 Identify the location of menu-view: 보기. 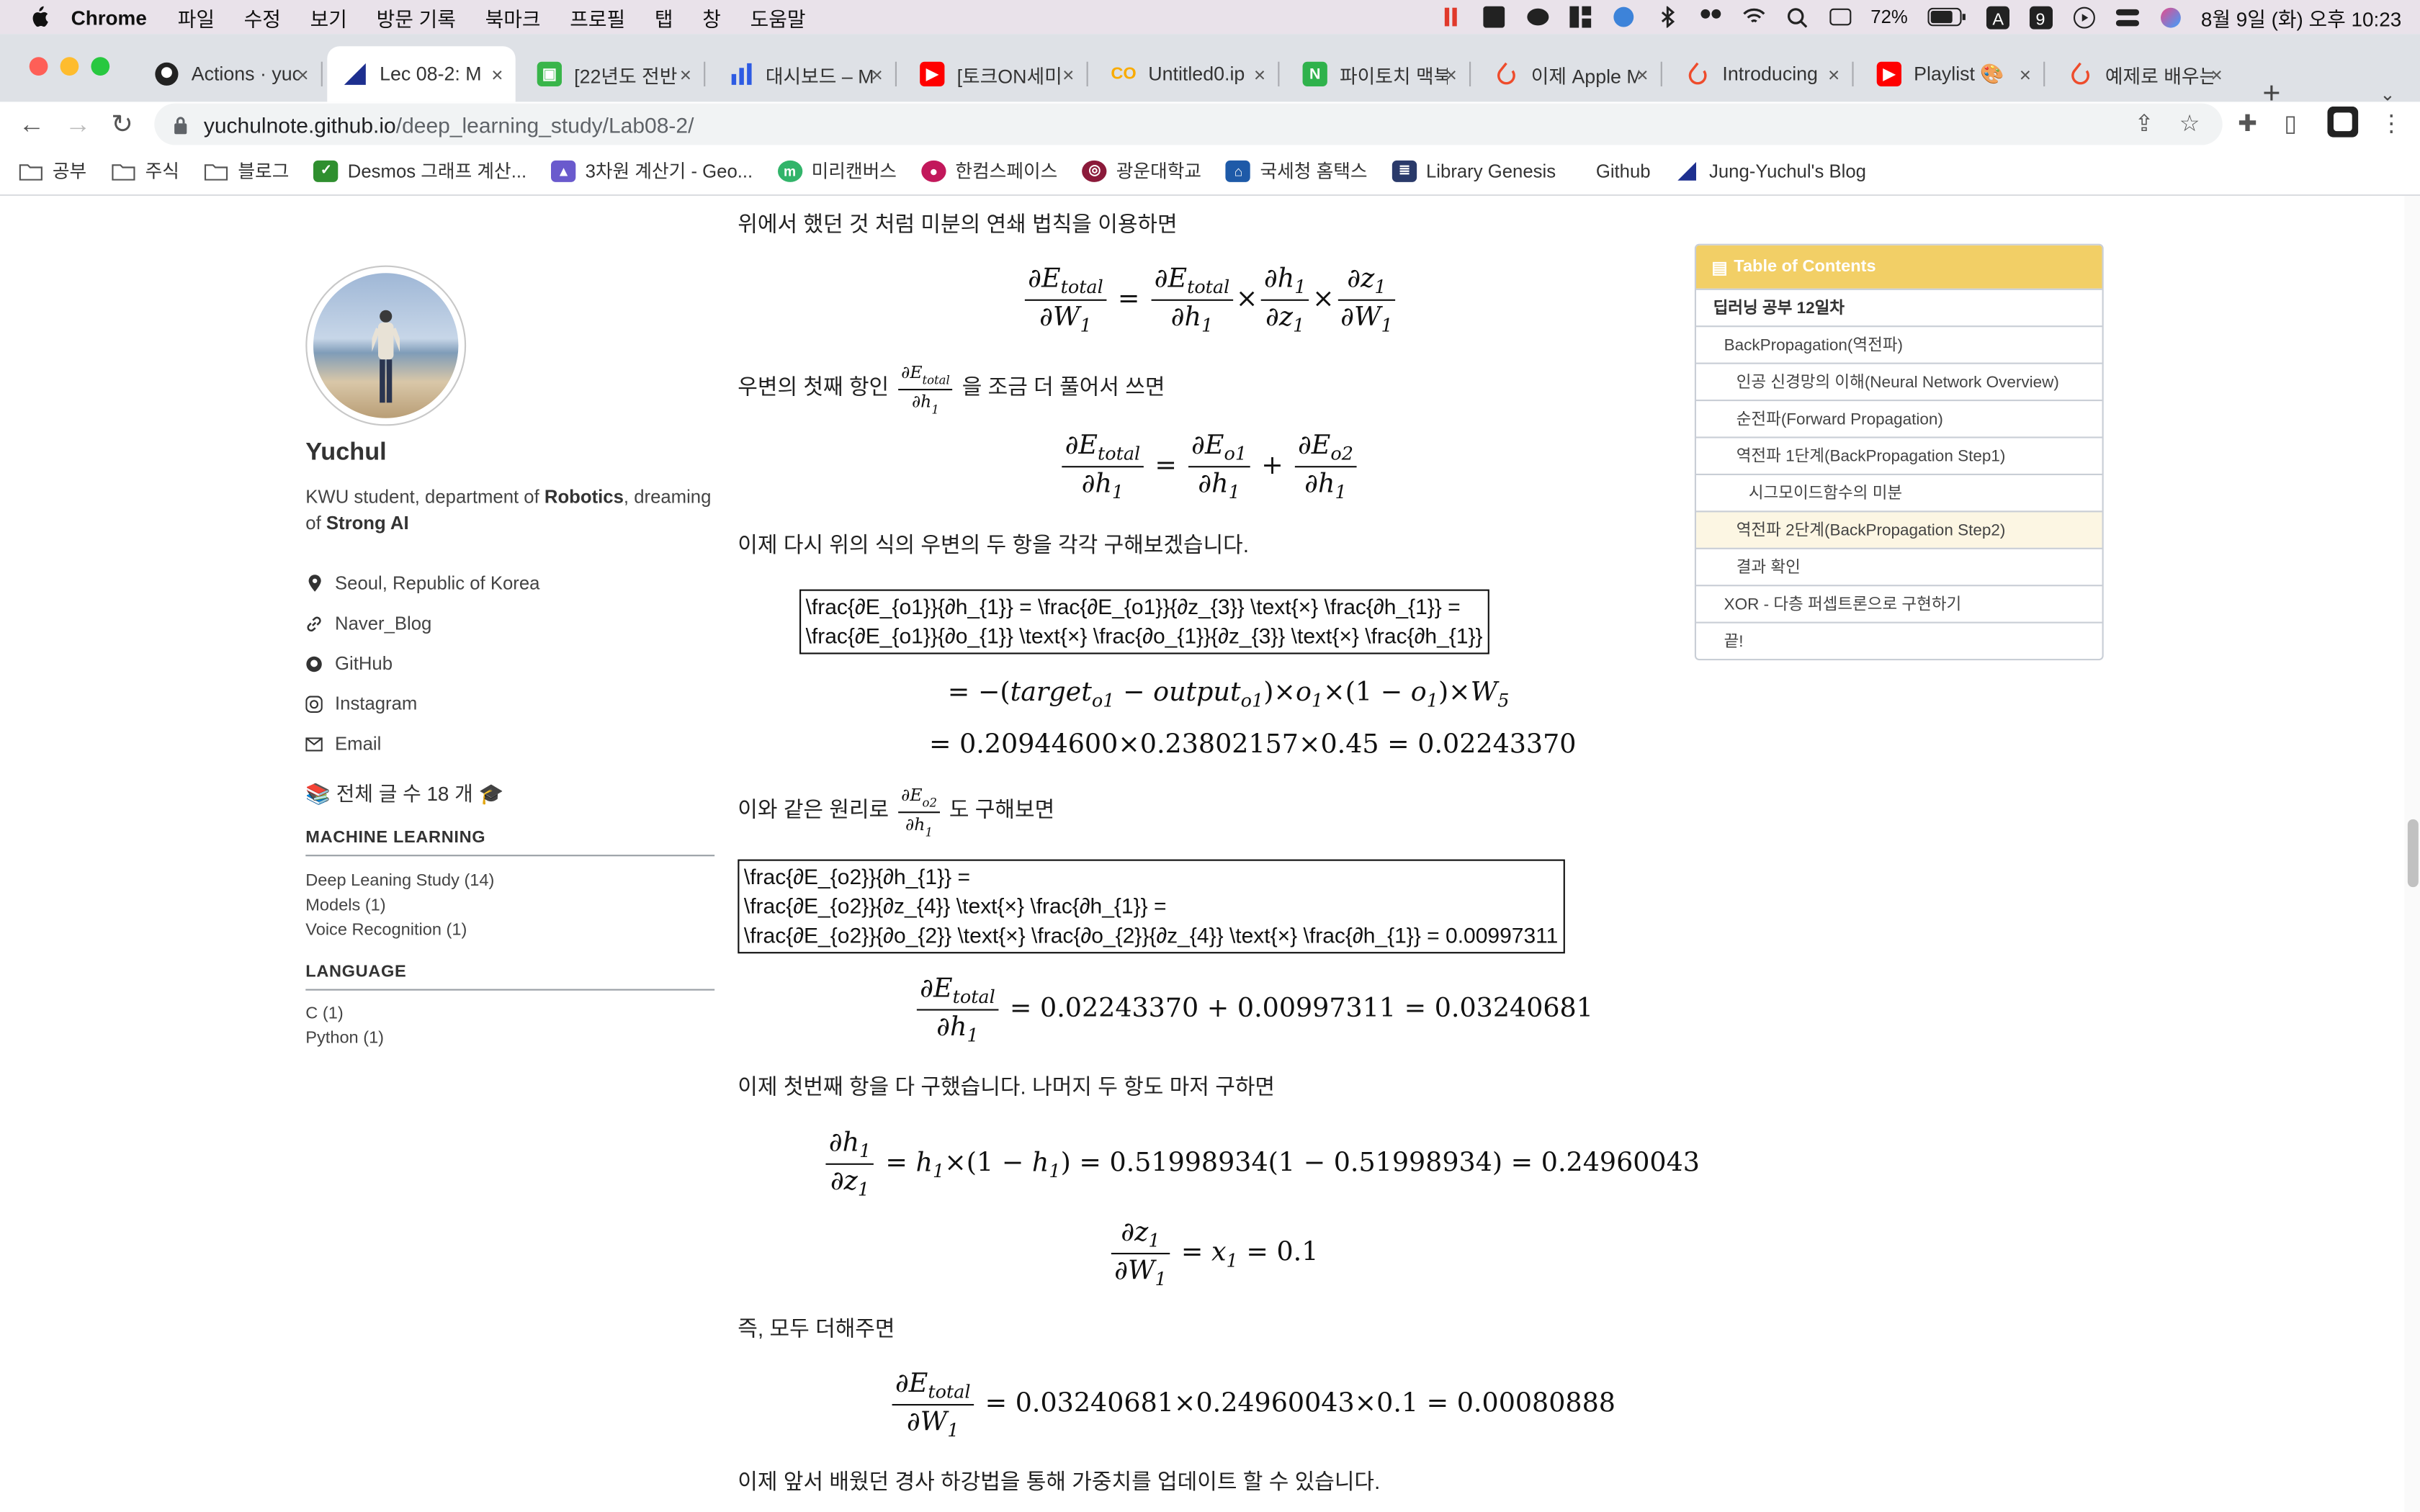
(328, 17).